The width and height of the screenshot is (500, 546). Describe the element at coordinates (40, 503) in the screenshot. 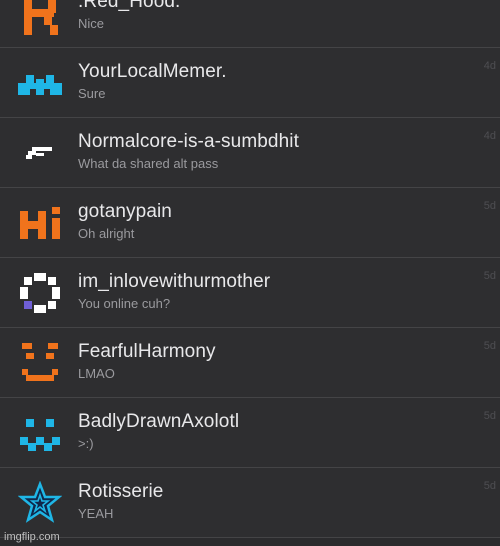

I see `star-icon` at that location.